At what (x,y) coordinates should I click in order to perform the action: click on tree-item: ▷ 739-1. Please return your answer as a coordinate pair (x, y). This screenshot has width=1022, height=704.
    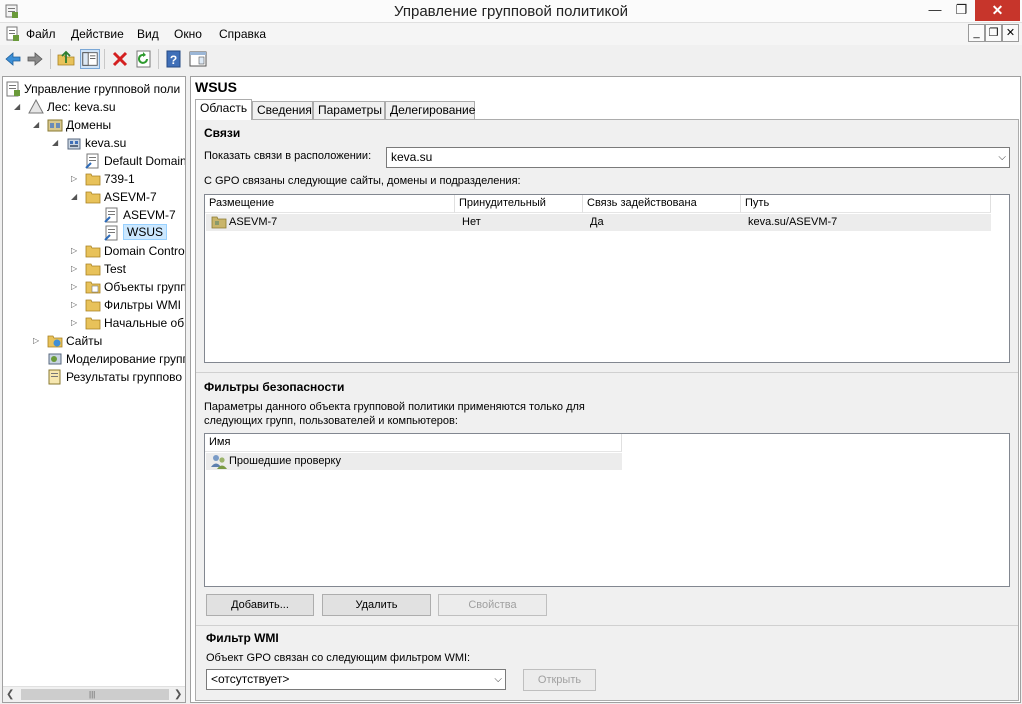
    Looking at the image, I should click on (94, 179).